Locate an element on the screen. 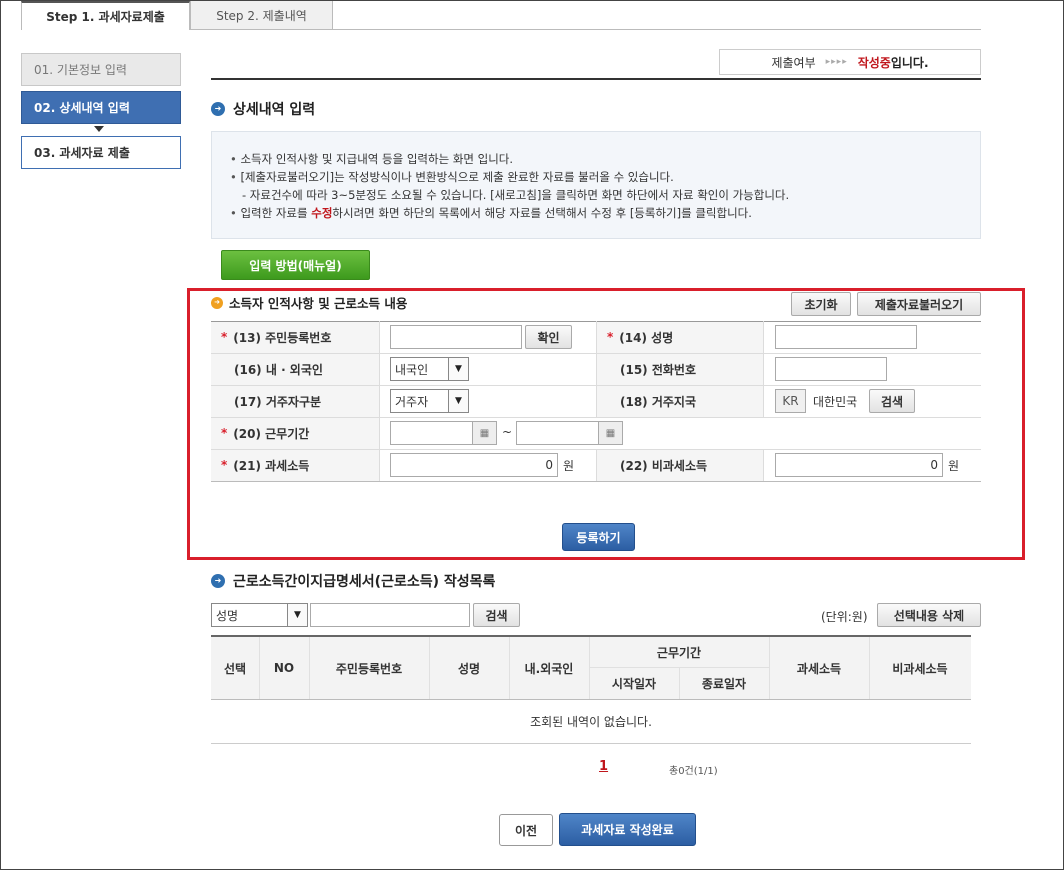  taxable-input: 0 is located at coordinates (474, 465).